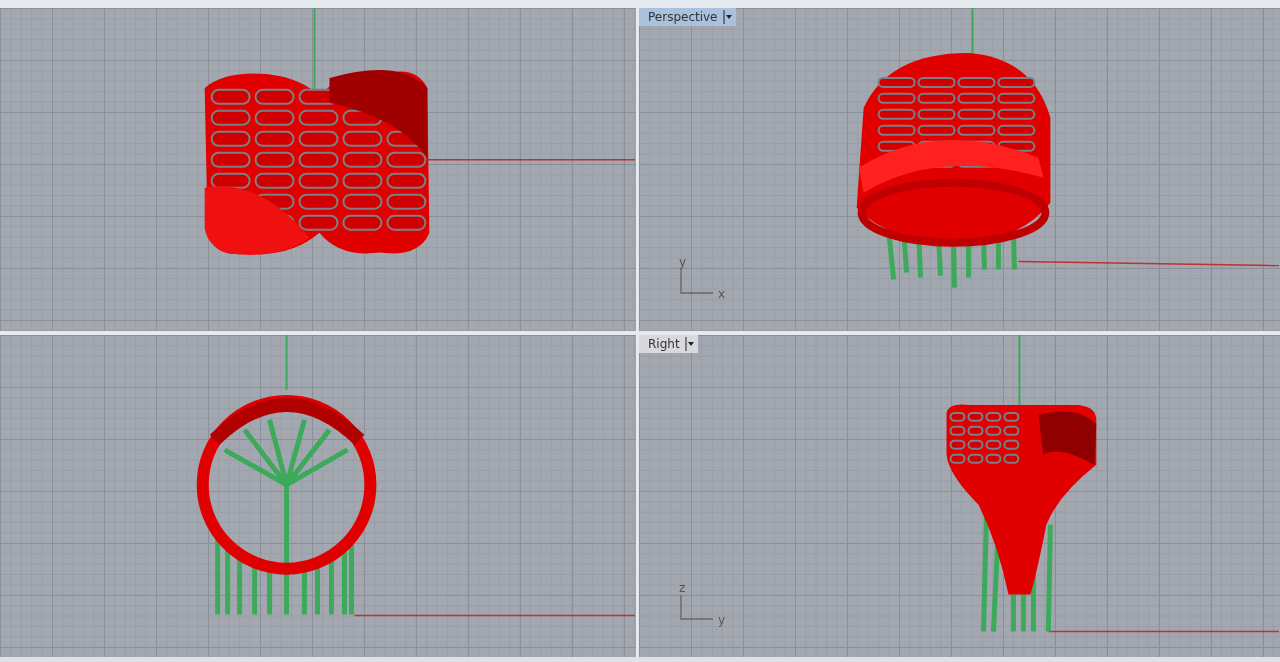  What do you see at coordinates (721, 293) in the screenshot?
I see `axis-label: x` at bounding box center [721, 293].